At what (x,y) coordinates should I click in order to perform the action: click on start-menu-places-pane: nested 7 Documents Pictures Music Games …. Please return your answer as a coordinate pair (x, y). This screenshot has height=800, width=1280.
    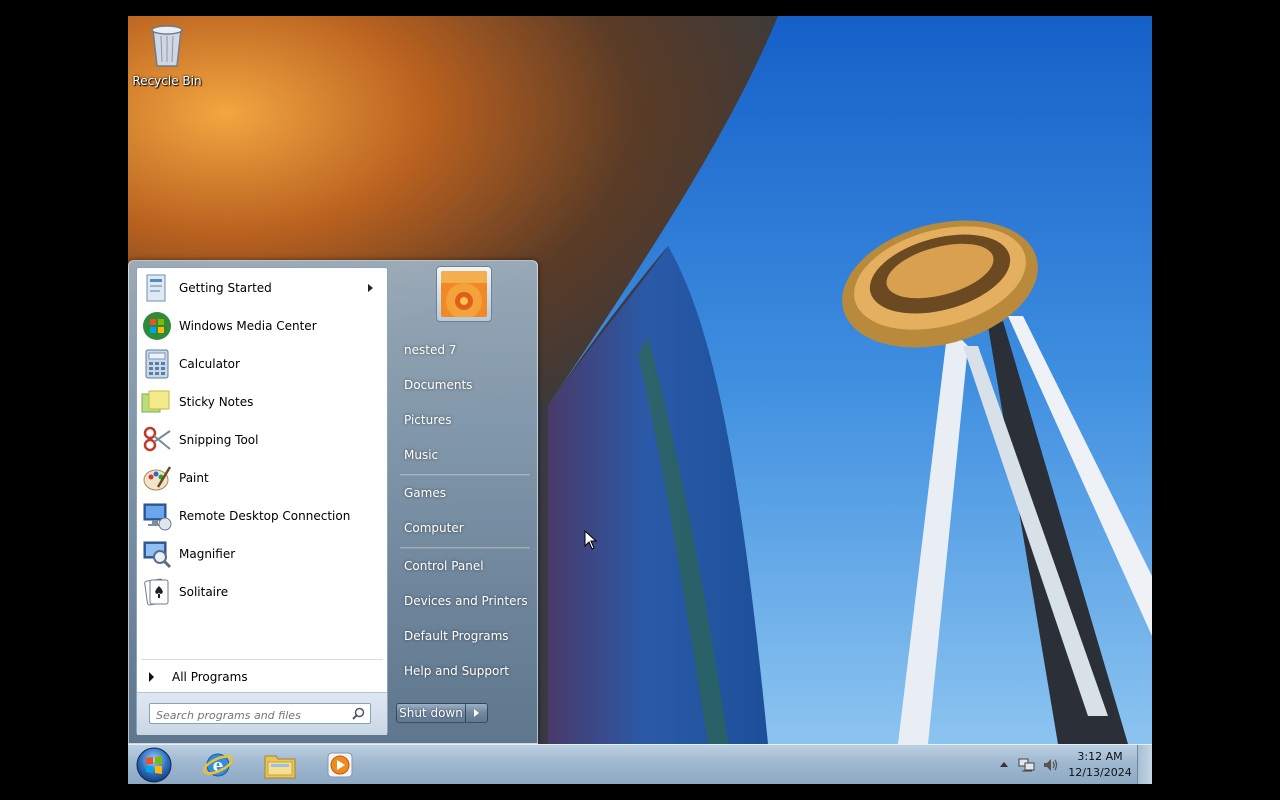
    Looking at the image, I should click on (463, 502).